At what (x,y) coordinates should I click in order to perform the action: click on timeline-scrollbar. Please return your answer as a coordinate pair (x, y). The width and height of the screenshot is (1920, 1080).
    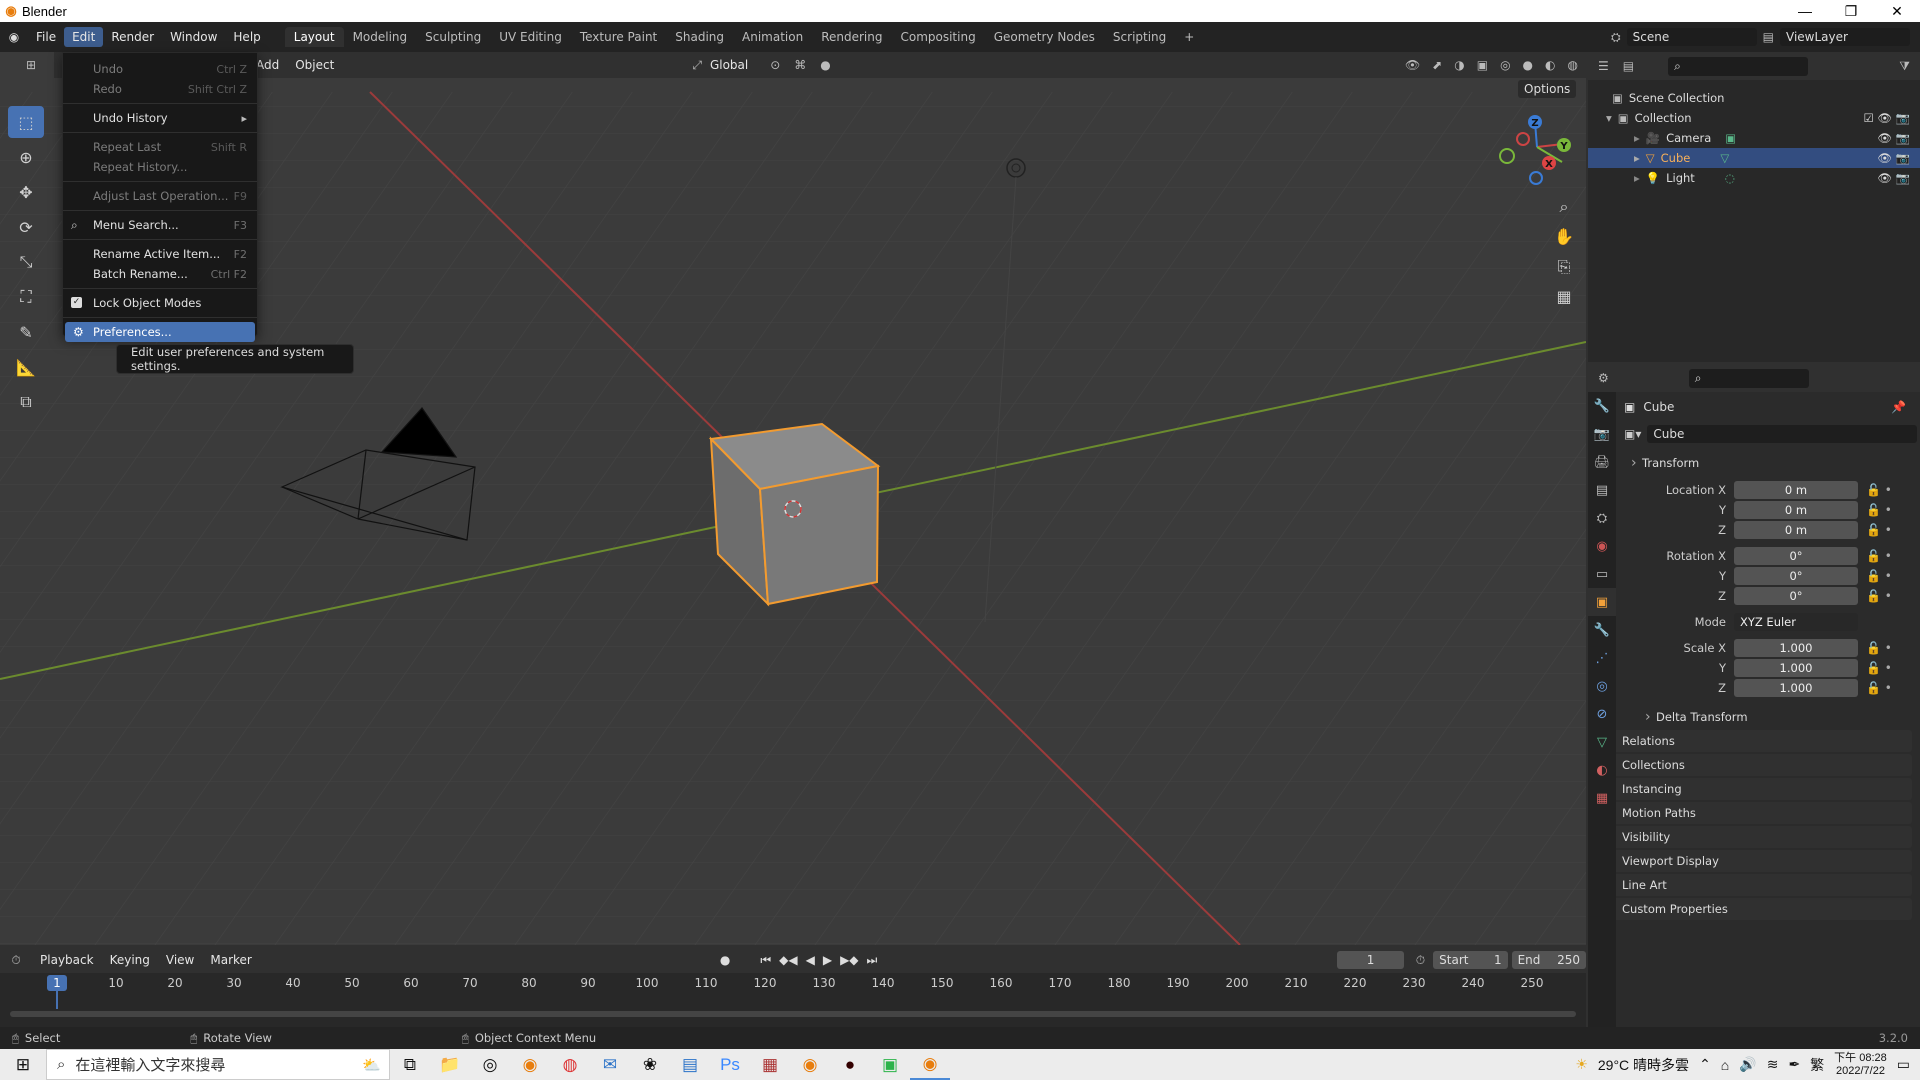
    Looking at the image, I should click on (793, 1014).